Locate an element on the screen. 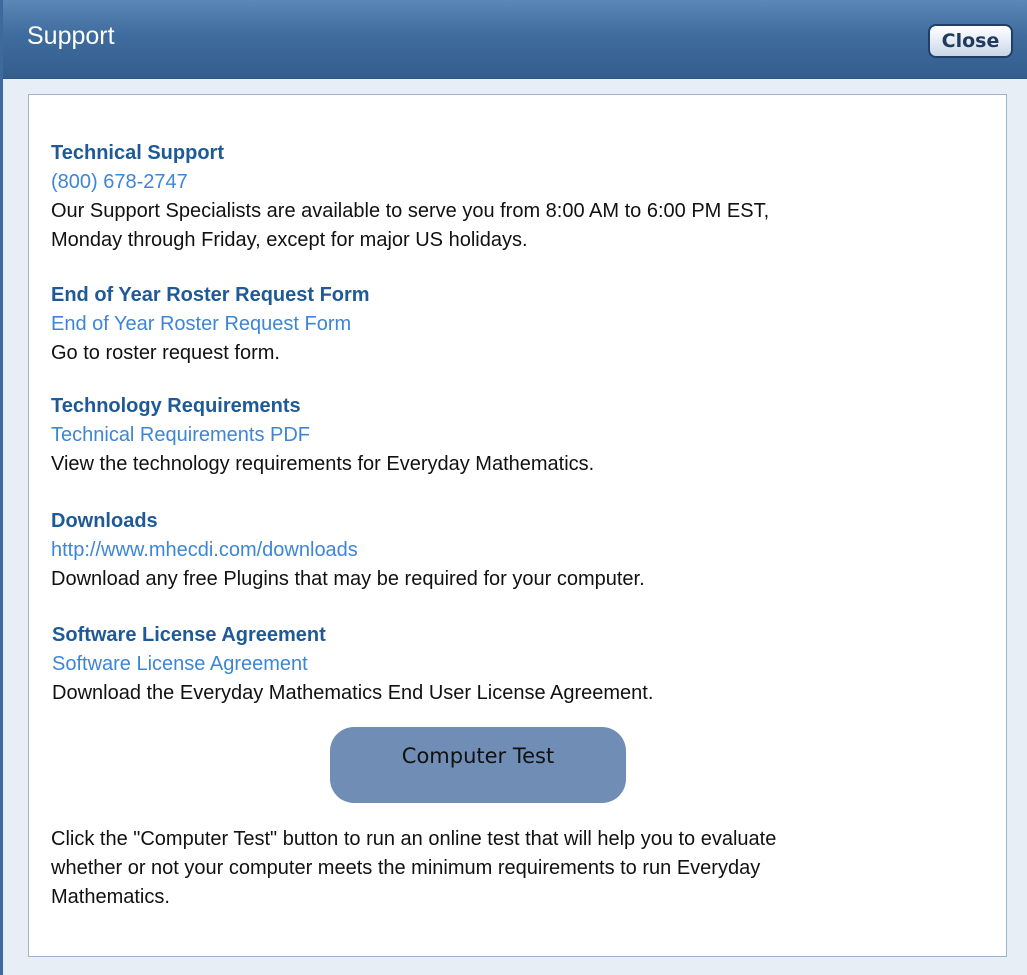 This screenshot has width=1027, height=975. section-heading: End of Year Roster Request Form is located at coordinates (210, 295).